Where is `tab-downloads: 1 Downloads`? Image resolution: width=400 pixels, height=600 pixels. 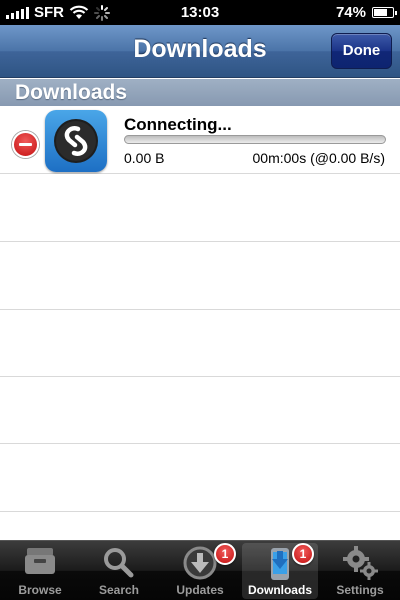
tab-downloads: 1 Downloads is located at coordinates (280, 571).